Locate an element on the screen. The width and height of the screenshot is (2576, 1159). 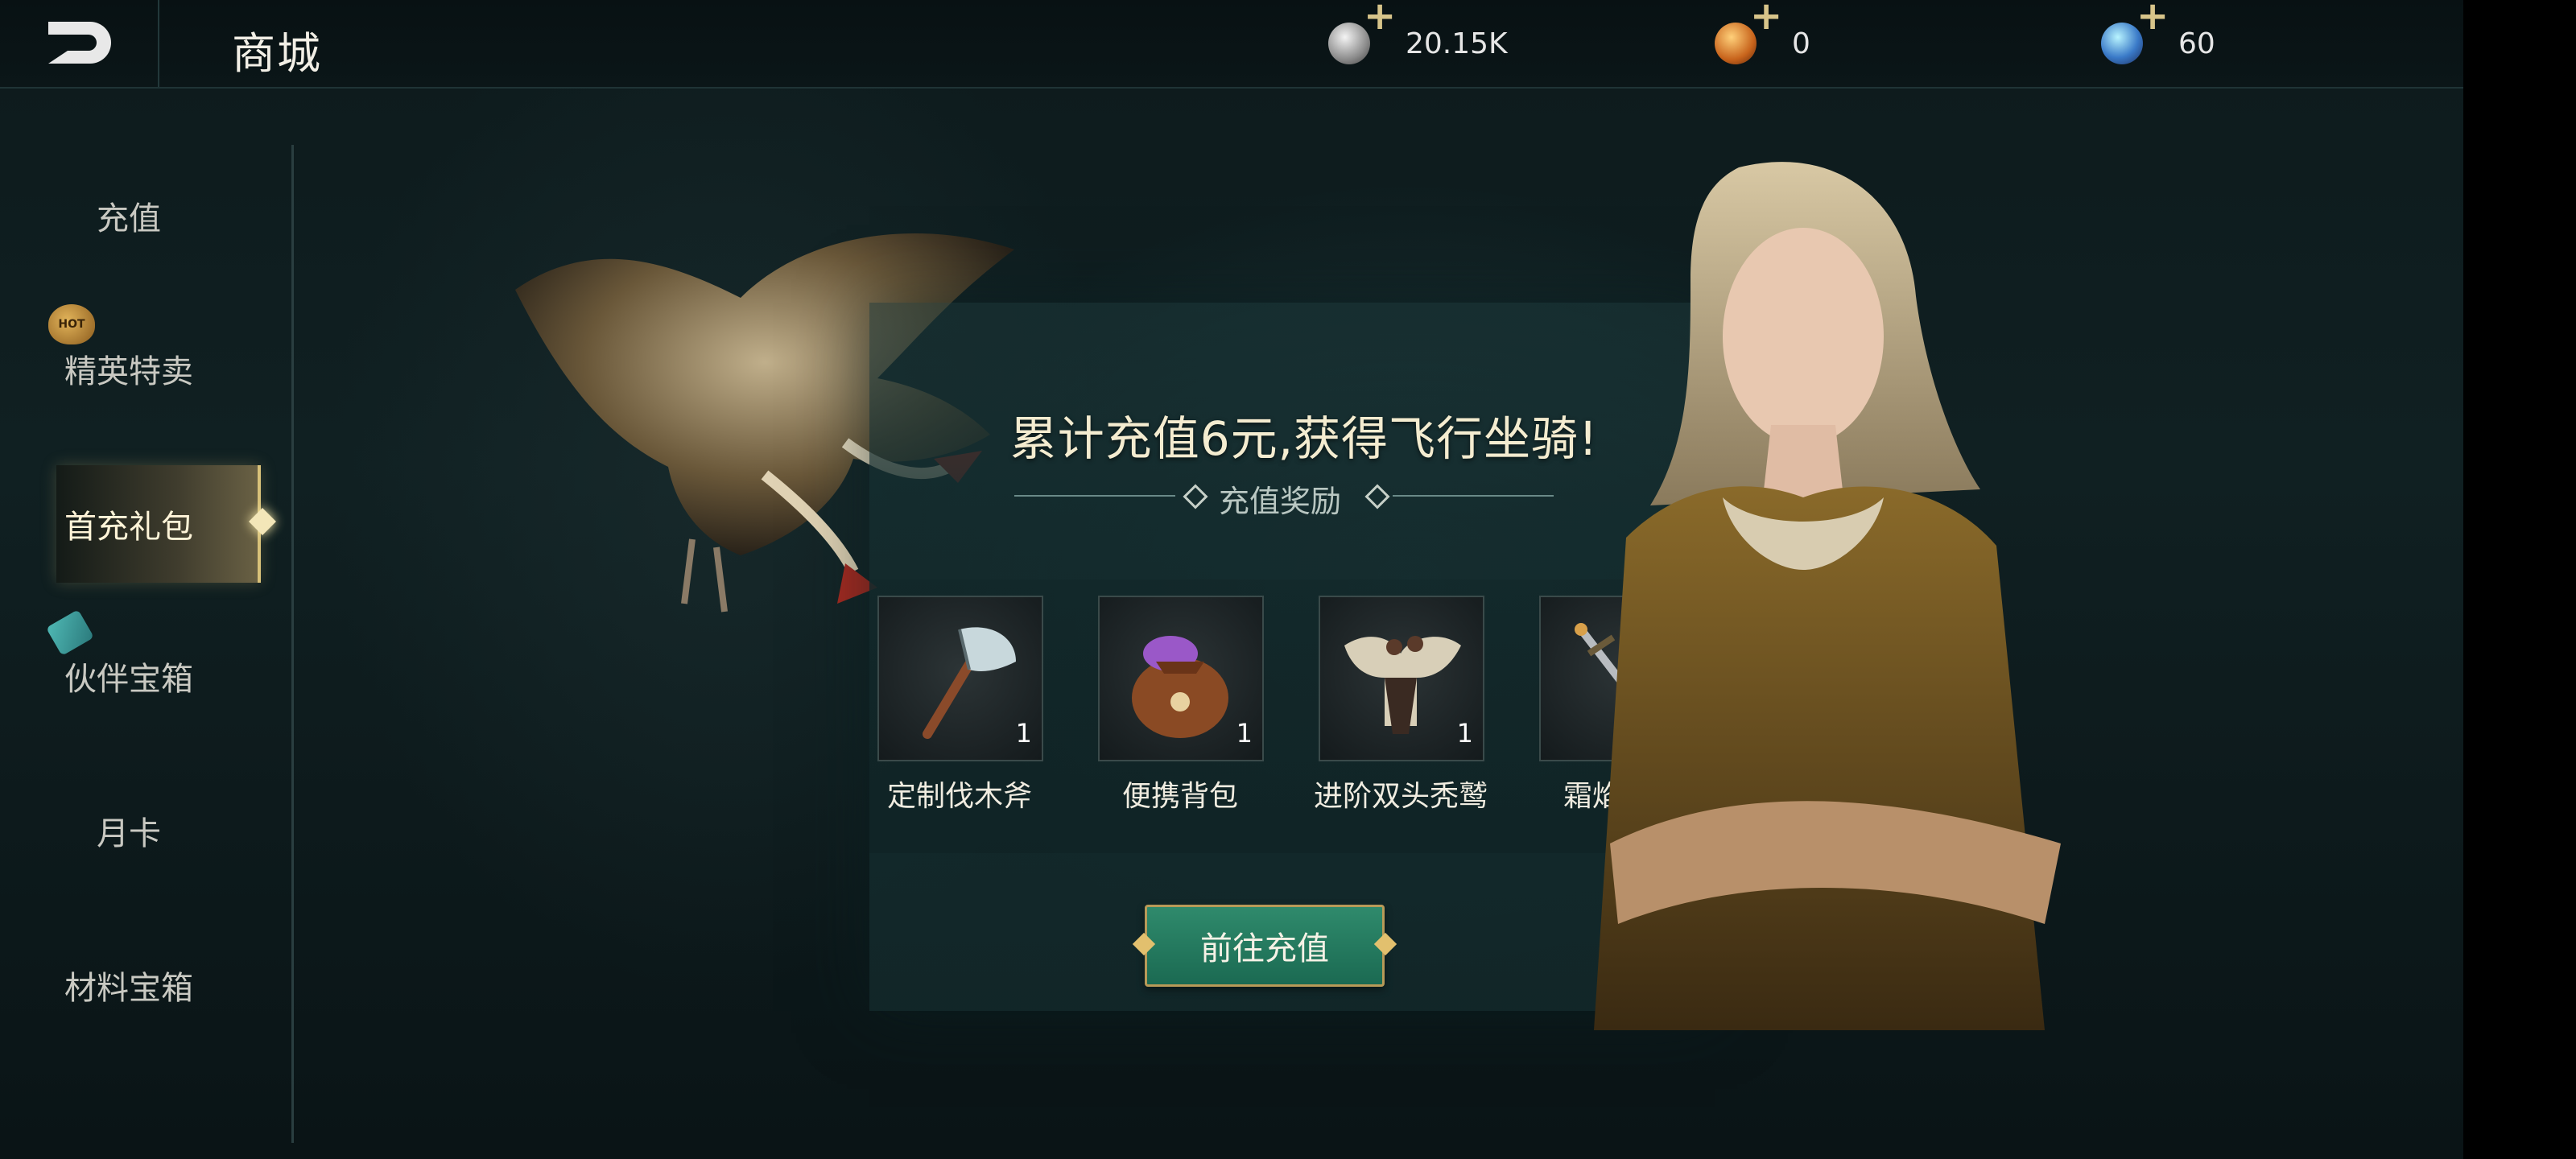
reward-item: 1 定制伐木斧 is located at coordinates (960, 705).